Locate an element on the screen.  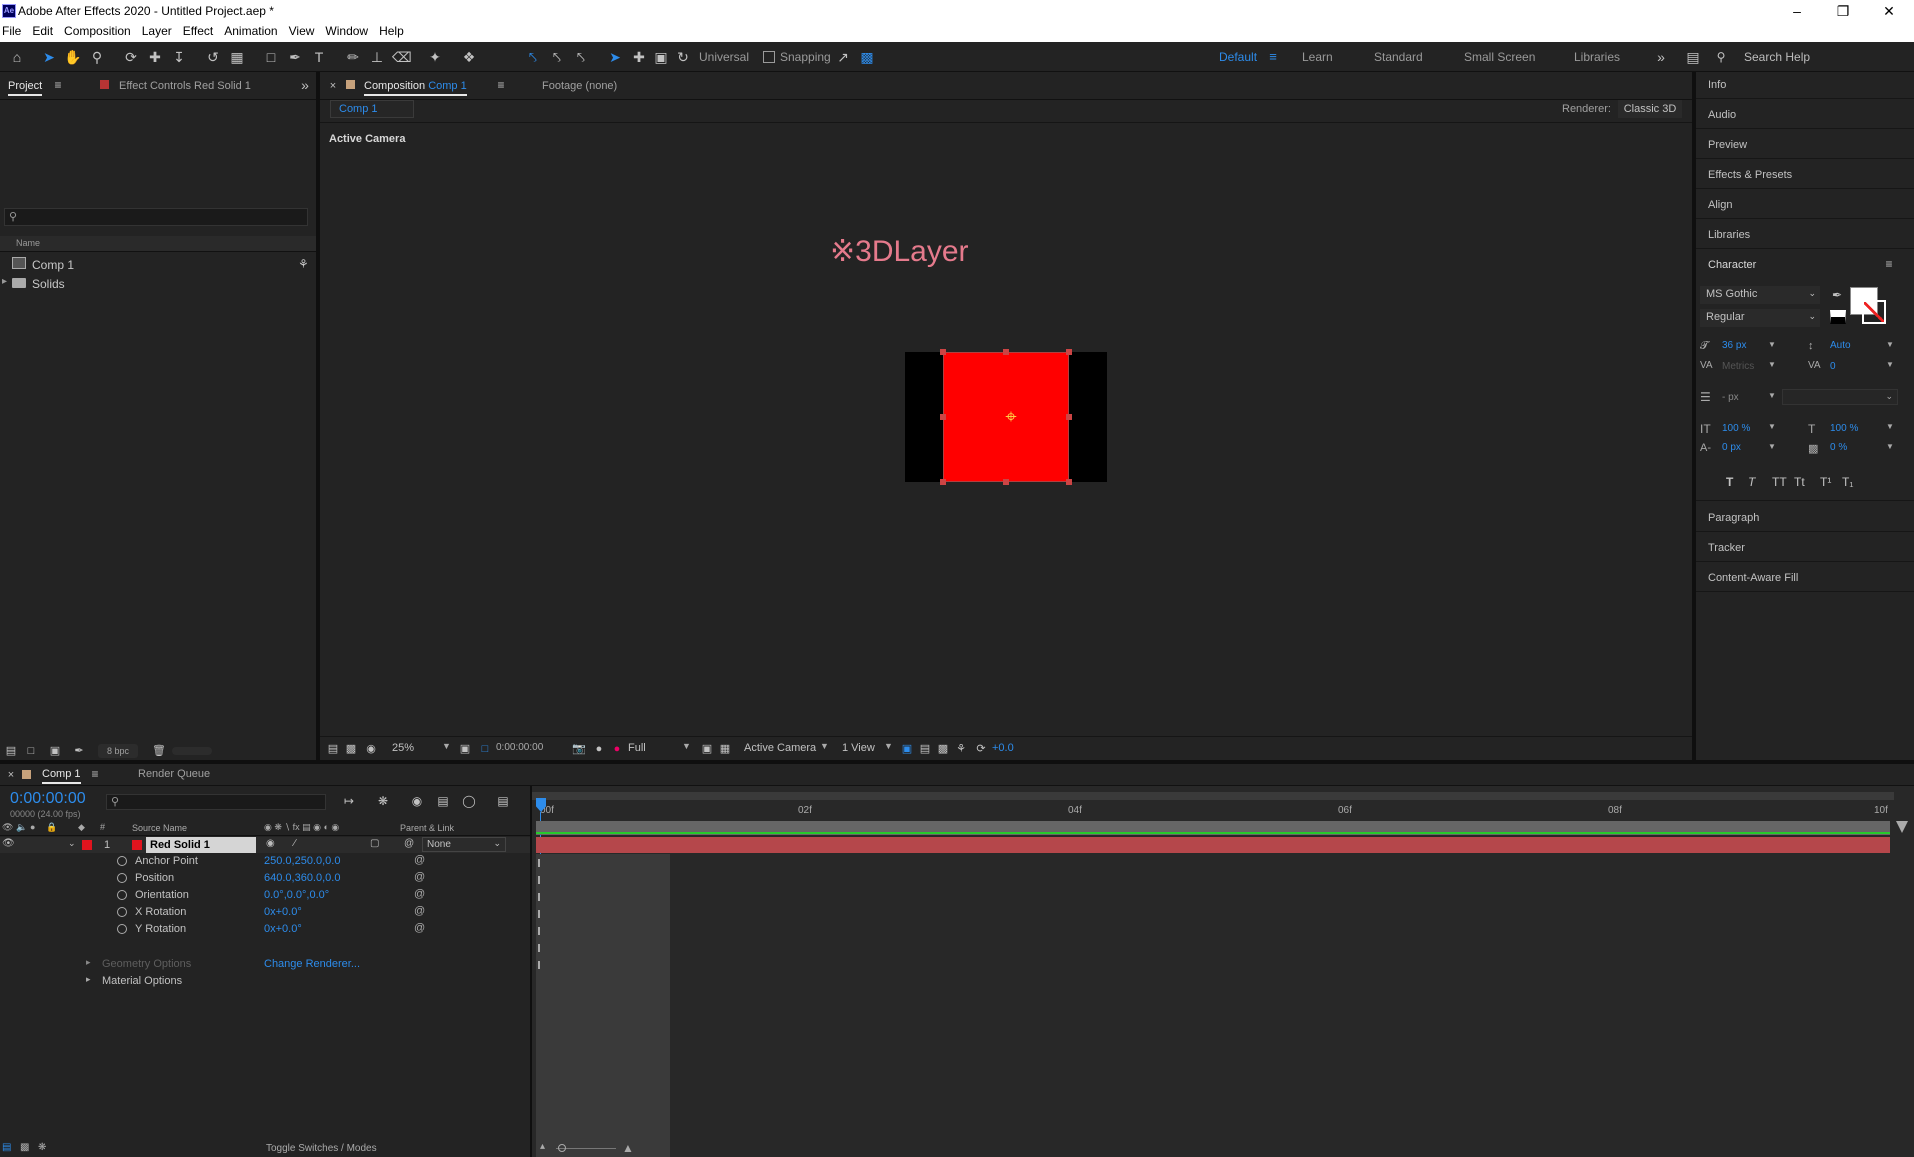
home-icon: ⌂ is located at coordinates (17, 57).